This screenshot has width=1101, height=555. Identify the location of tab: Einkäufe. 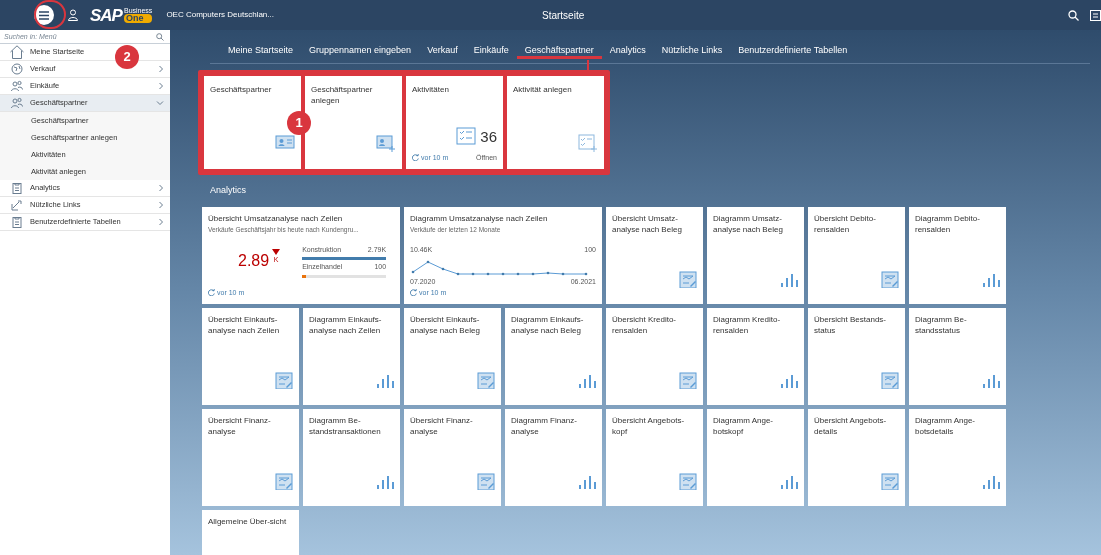
(491, 51).